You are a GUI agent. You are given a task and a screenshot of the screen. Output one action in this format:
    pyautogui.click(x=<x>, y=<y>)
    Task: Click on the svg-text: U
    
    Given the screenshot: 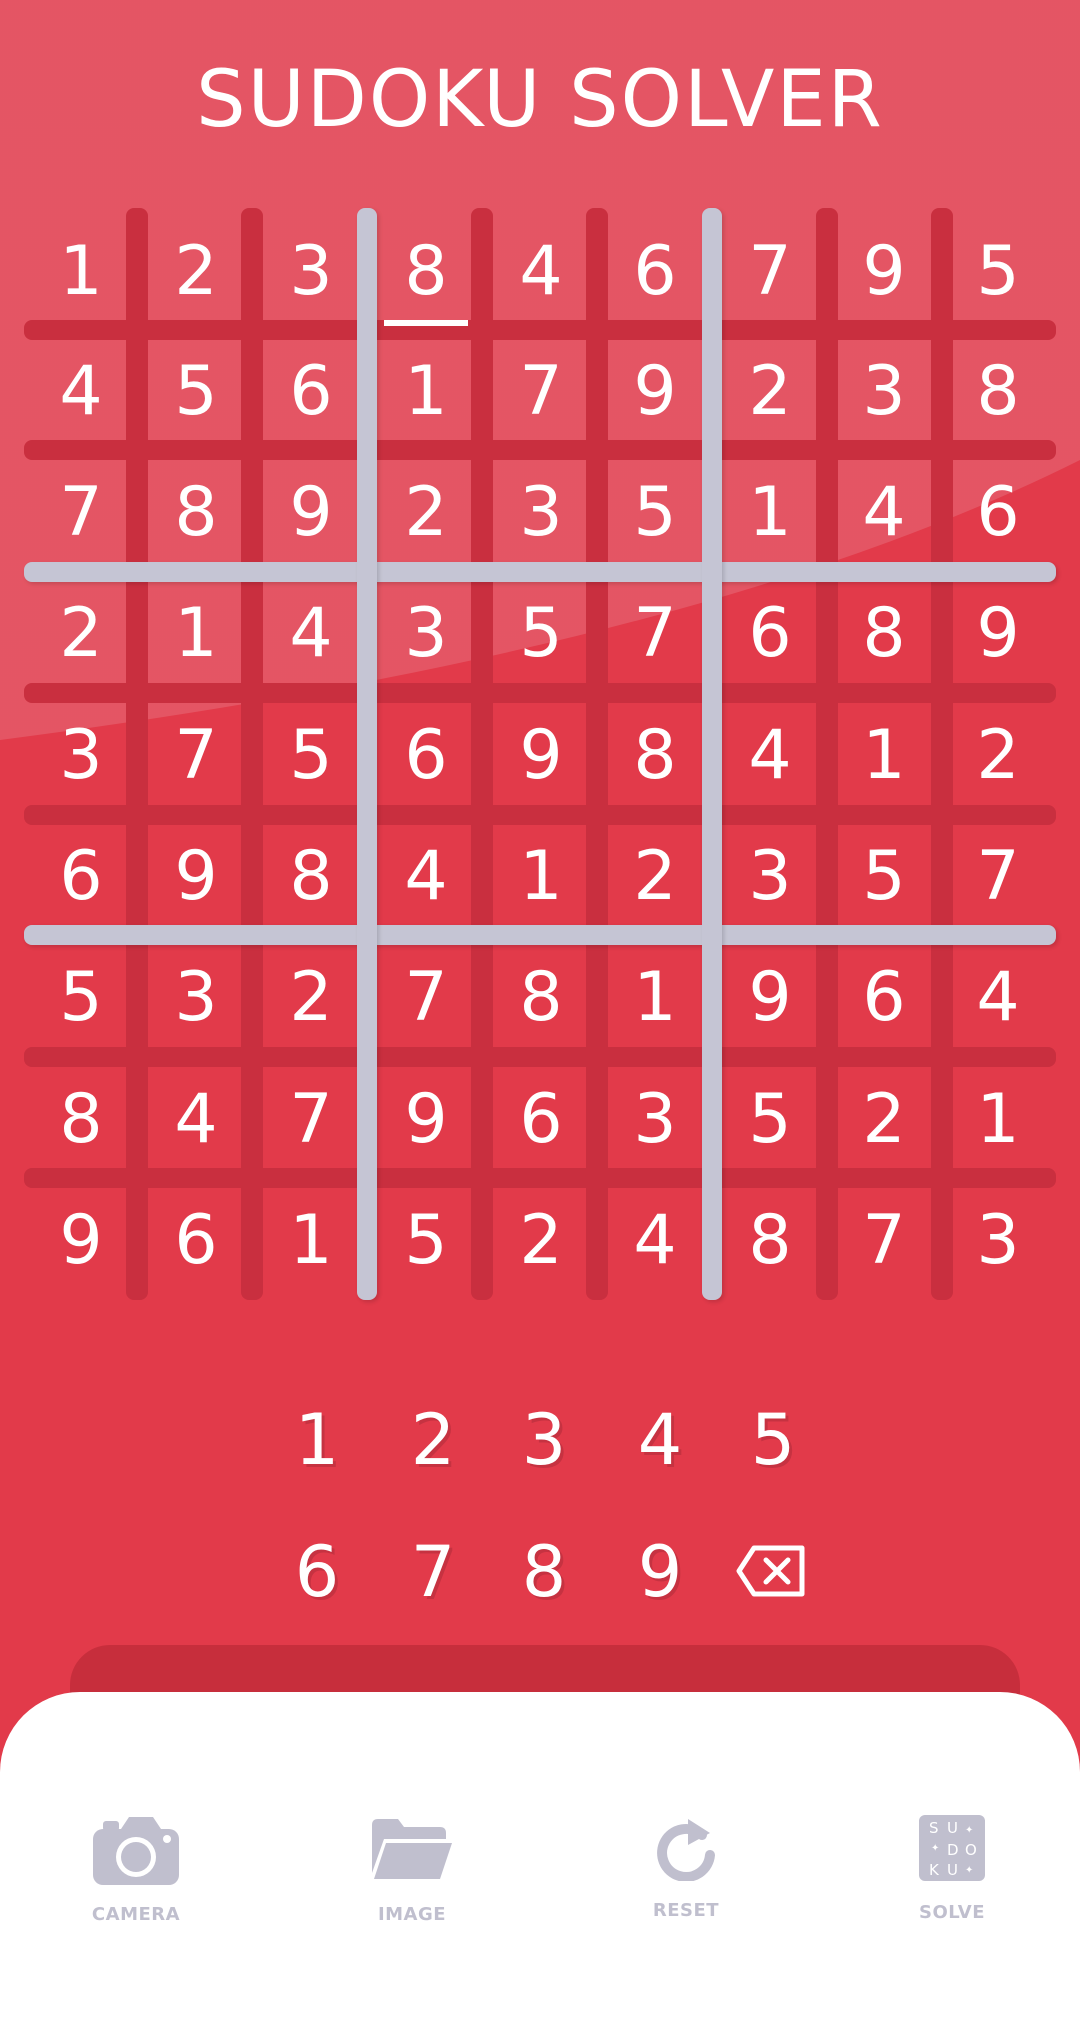 What is the action you would take?
    pyautogui.click(x=952, y=1870)
    